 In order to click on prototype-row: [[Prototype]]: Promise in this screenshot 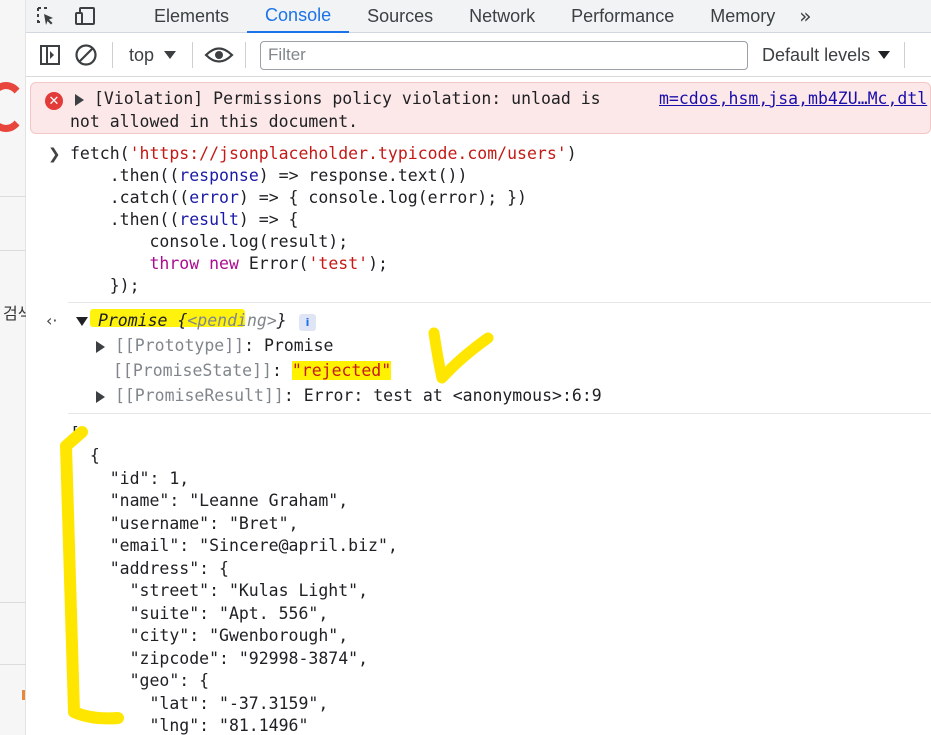, I will do `click(214, 346)`.